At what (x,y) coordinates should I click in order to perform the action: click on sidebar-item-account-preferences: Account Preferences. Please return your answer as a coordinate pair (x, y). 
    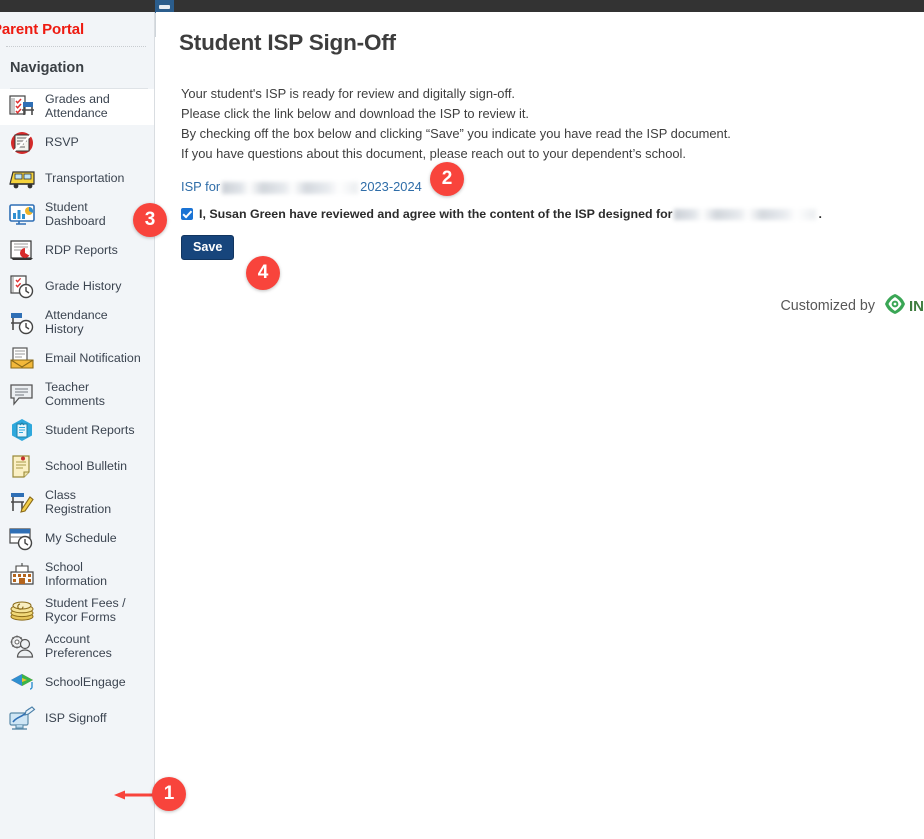
    Looking at the image, I should click on (77, 647).